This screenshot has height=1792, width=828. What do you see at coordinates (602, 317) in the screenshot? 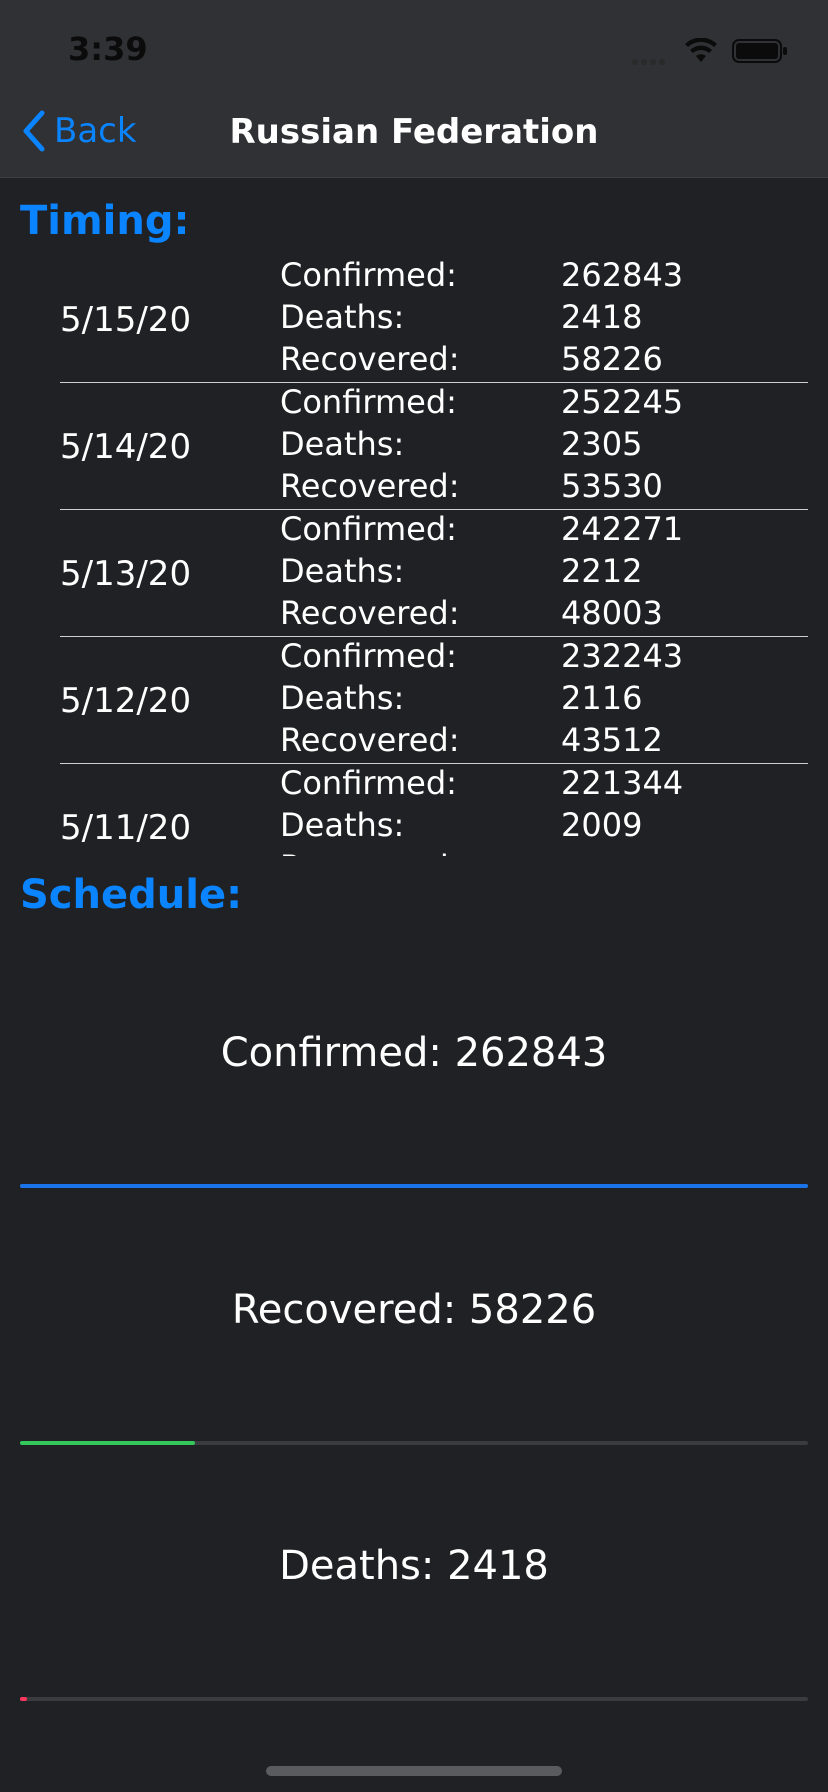
I see `deaths-value: 2418` at bounding box center [602, 317].